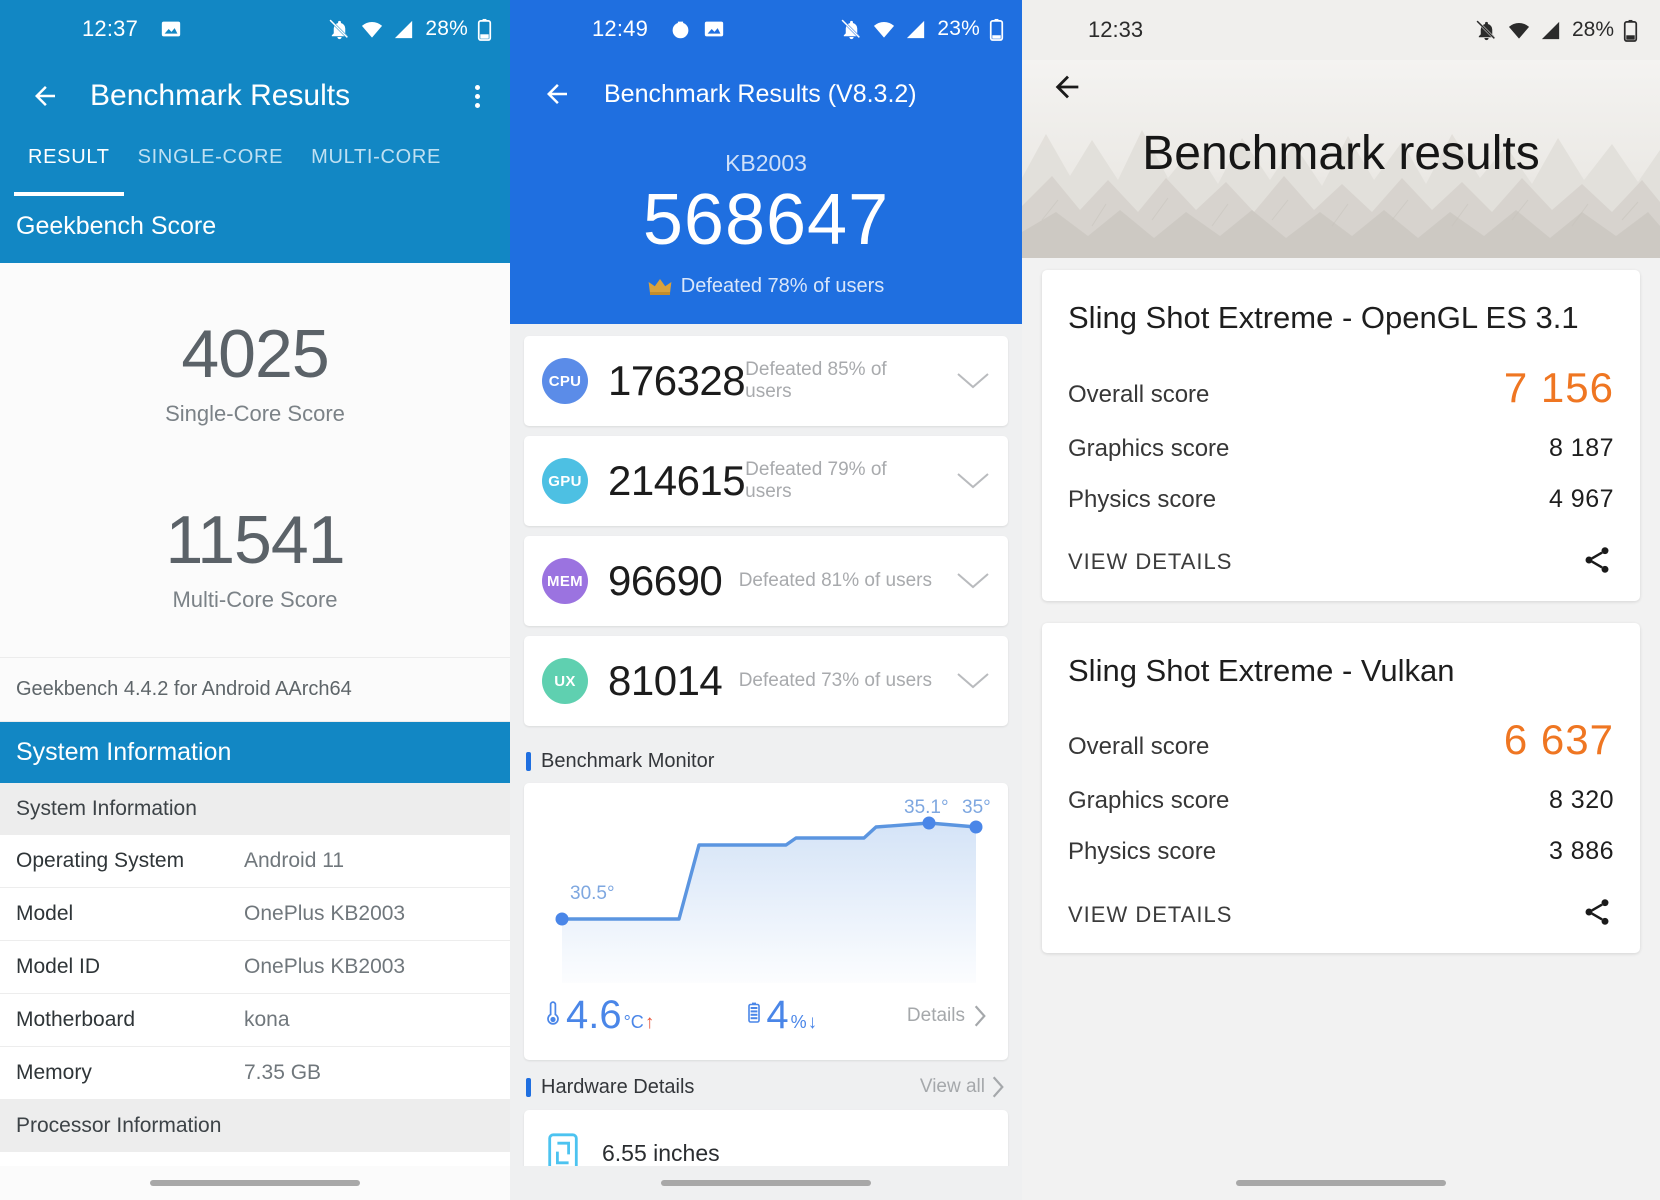  Describe the element at coordinates (100, 860) in the screenshot. I see `row-key: Operating System` at that location.